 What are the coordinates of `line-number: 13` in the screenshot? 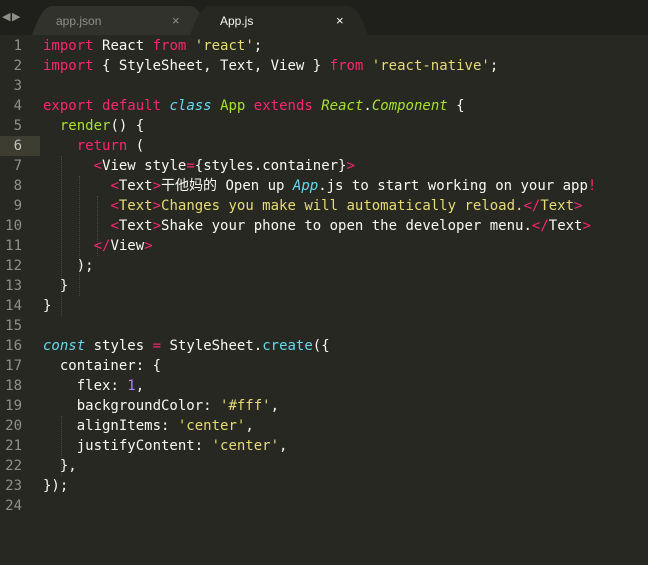 It's located at (13, 286).